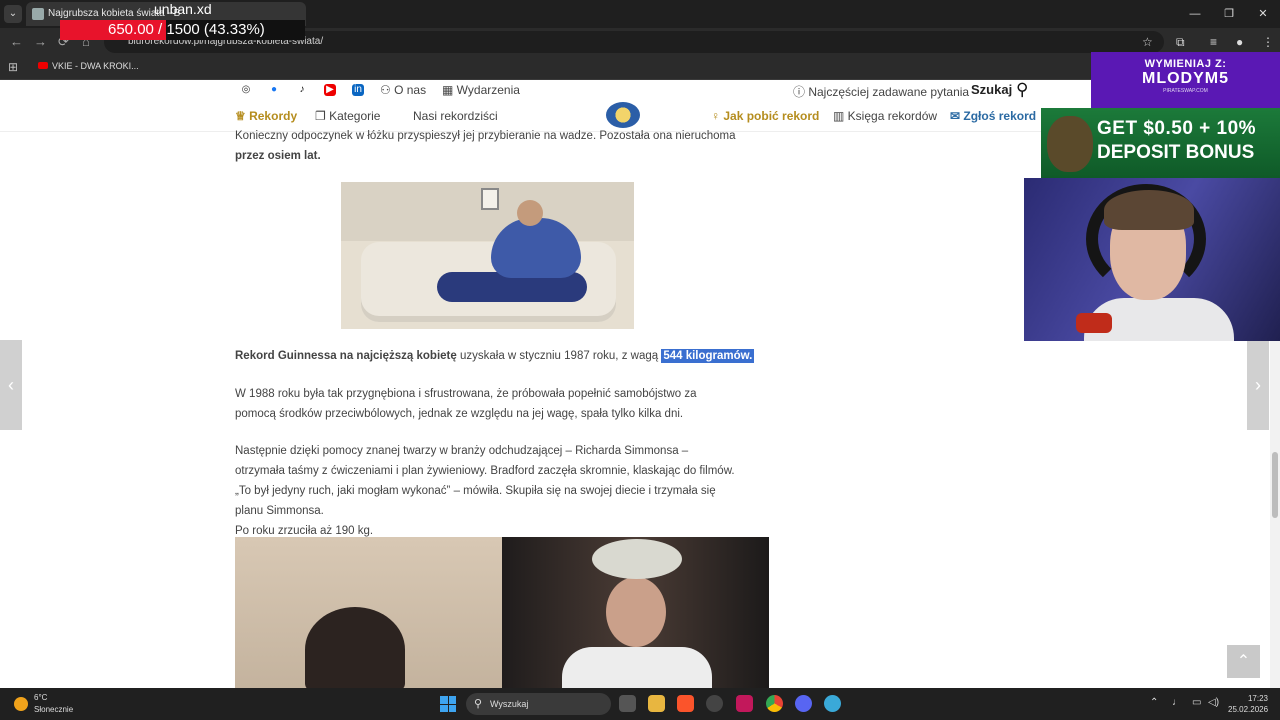  Describe the element at coordinates (685, 703) in the screenshot. I see `brave-icon` at that location.